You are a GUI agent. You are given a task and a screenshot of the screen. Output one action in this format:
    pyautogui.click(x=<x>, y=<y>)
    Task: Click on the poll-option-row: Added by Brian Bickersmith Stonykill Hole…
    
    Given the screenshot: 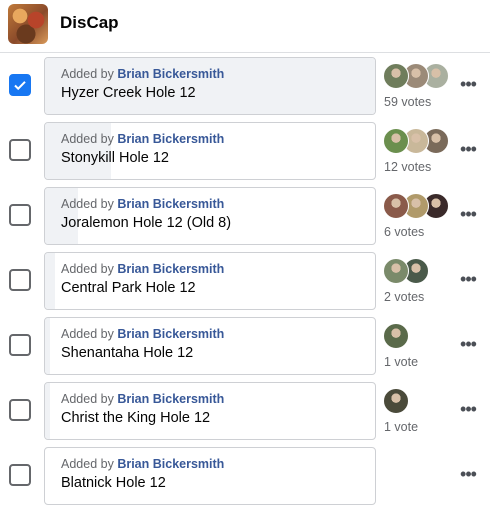 What is the action you would take?
    pyautogui.click(x=245, y=151)
    